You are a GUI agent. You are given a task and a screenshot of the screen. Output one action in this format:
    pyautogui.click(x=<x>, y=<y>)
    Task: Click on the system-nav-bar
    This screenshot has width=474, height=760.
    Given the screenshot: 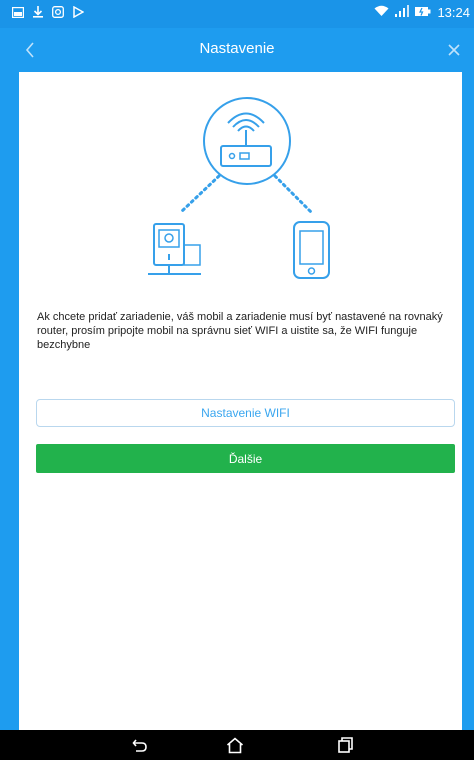 What is the action you would take?
    pyautogui.click(x=237, y=745)
    